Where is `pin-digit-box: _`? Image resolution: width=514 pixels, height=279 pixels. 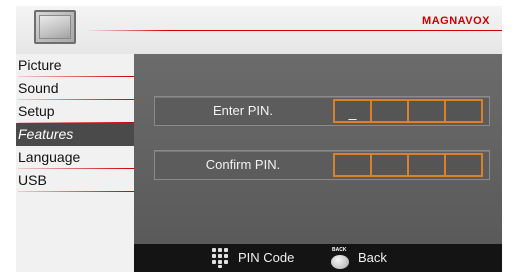 pin-digit-box: _ is located at coordinates (352, 111).